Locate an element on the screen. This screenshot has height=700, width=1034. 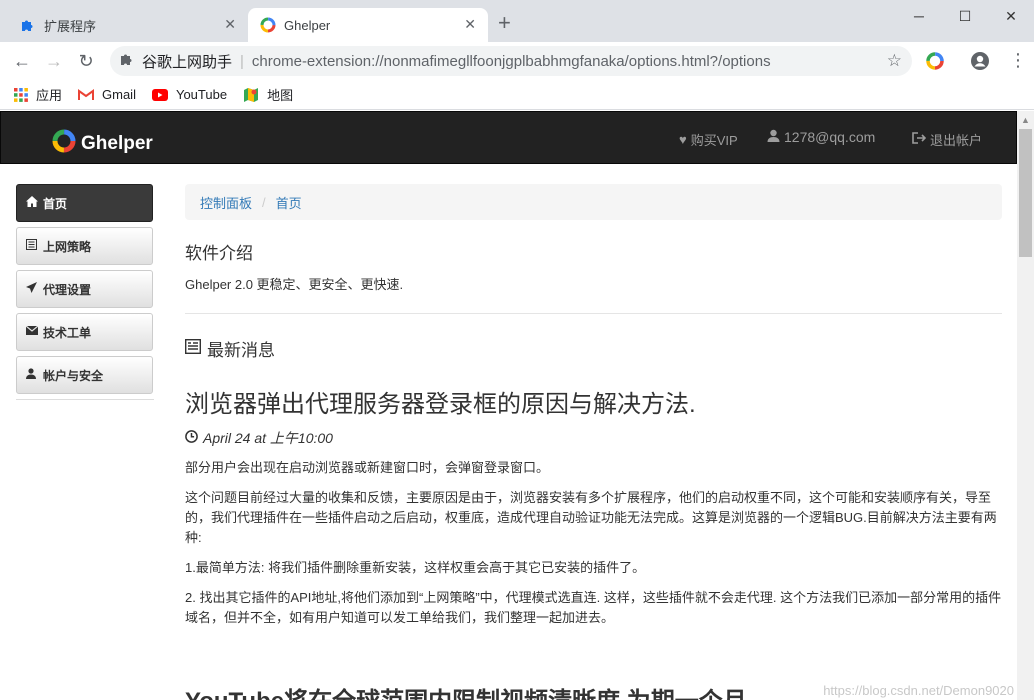
breadcrumb-dashboard-link: 控制面板 is located at coordinates (226, 202).